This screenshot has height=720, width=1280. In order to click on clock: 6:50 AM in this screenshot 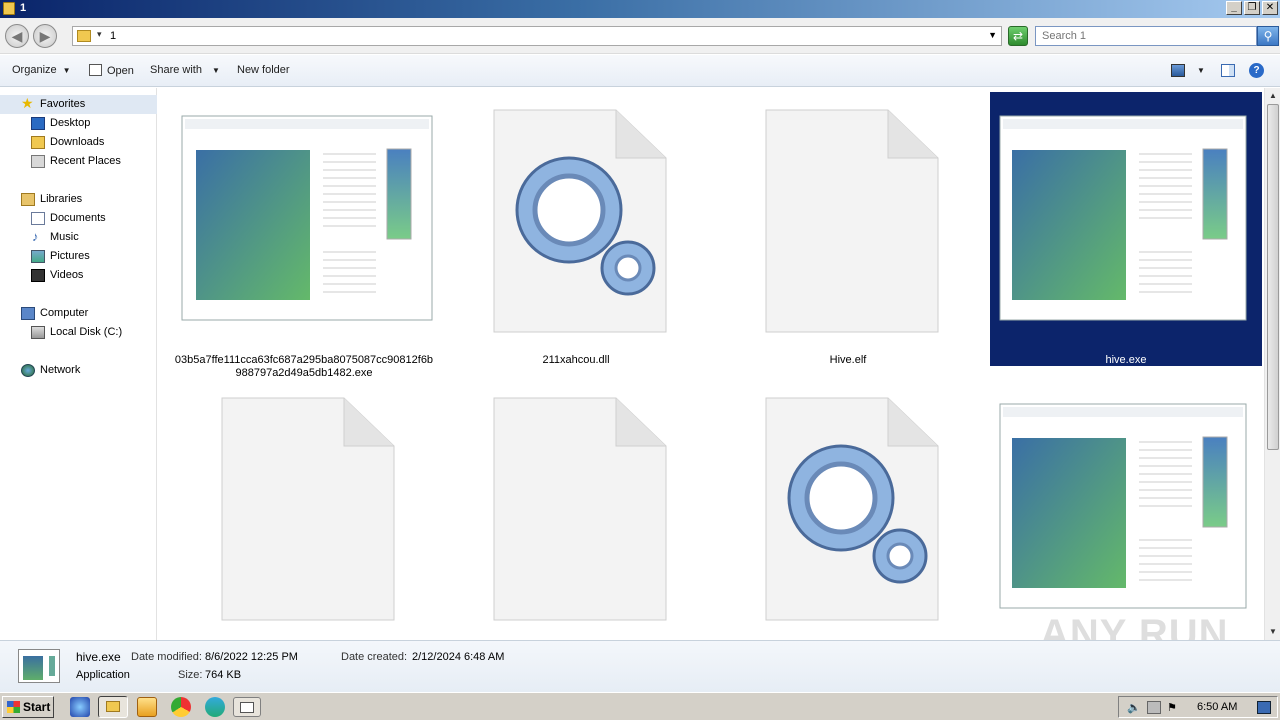, I will do `click(1217, 707)`.